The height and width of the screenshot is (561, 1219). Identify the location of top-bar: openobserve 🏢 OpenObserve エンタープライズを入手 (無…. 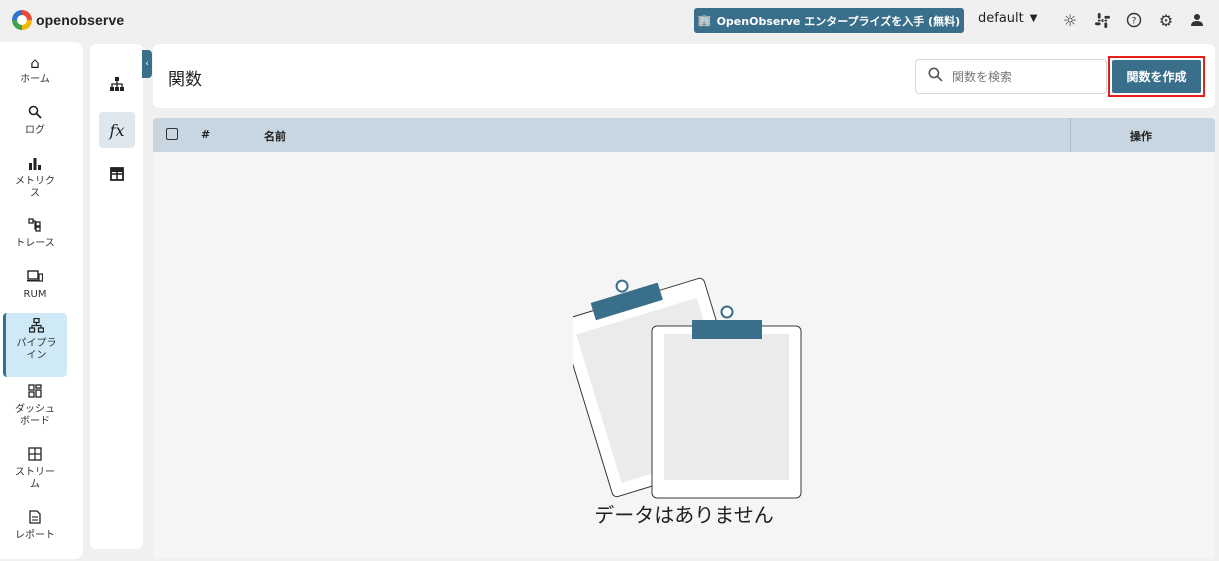
(609, 20).